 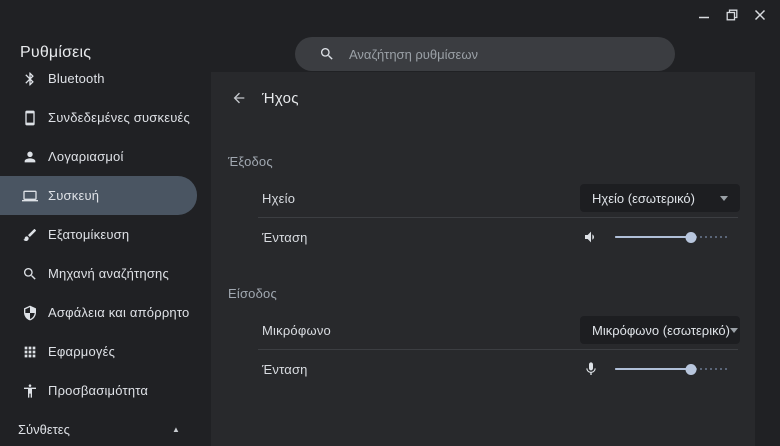 I want to click on speaker-icon, so click(x=591, y=237).